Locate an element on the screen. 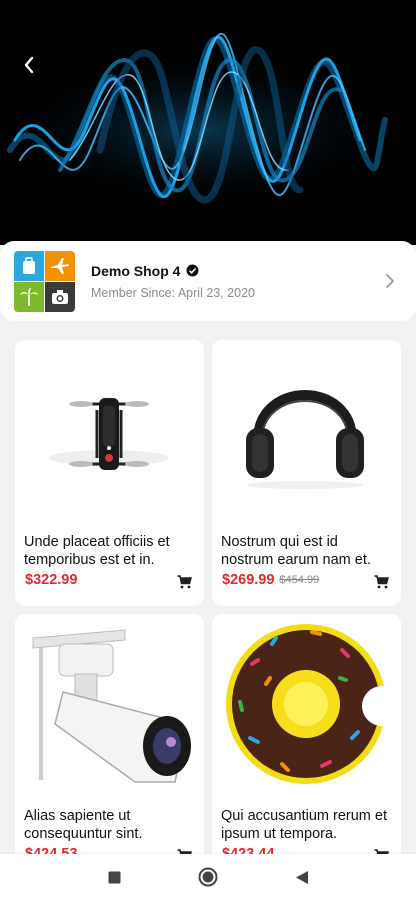  product-image-headphones is located at coordinates (306, 433).